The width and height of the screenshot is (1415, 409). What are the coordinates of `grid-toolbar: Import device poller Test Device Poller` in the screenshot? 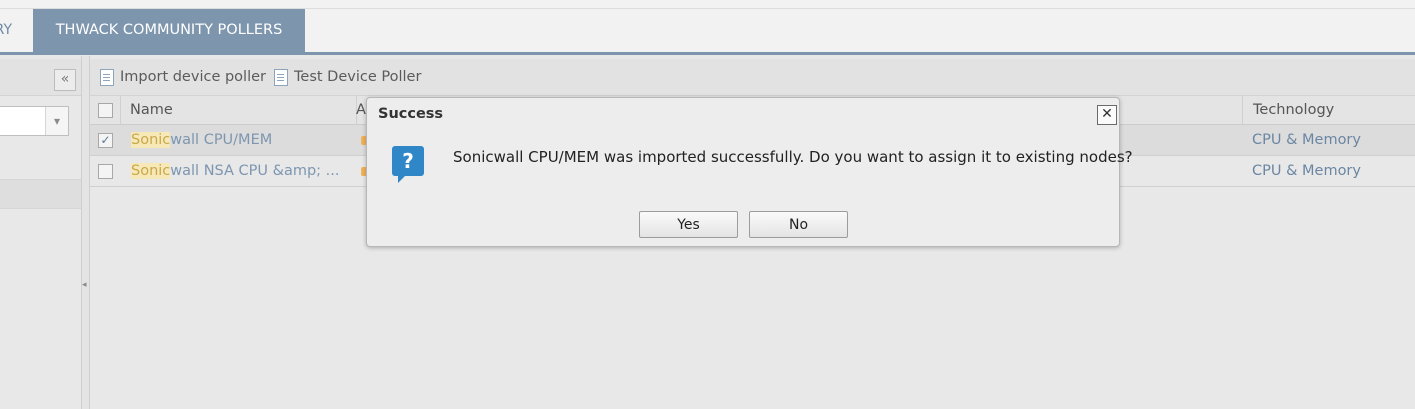 It's located at (752, 77).